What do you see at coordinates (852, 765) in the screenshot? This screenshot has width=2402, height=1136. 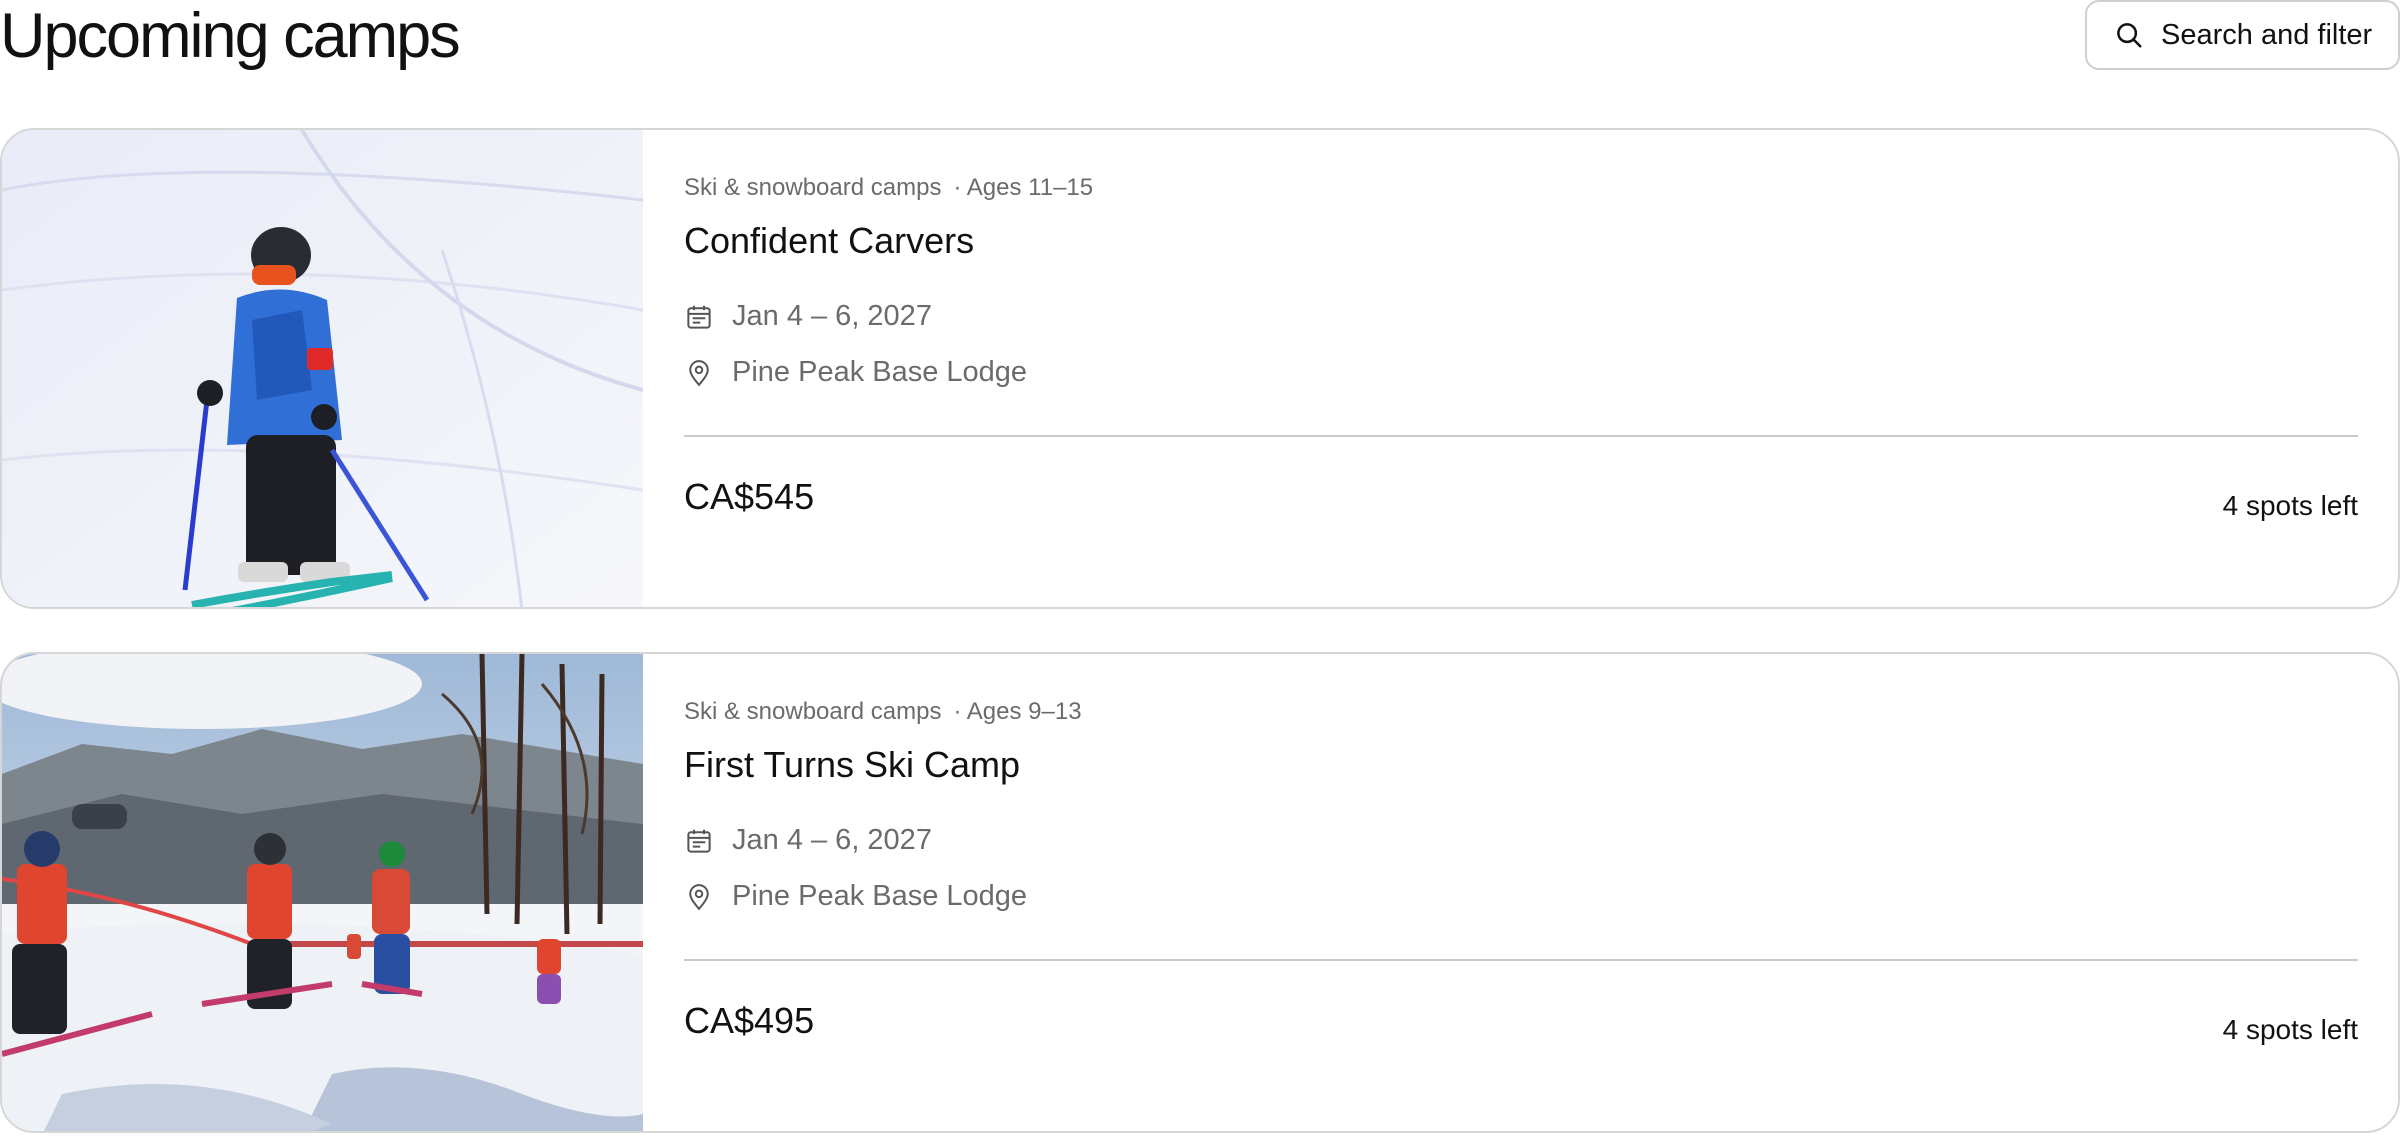 I see `camp-title: First Turns Ski Camp` at bounding box center [852, 765].